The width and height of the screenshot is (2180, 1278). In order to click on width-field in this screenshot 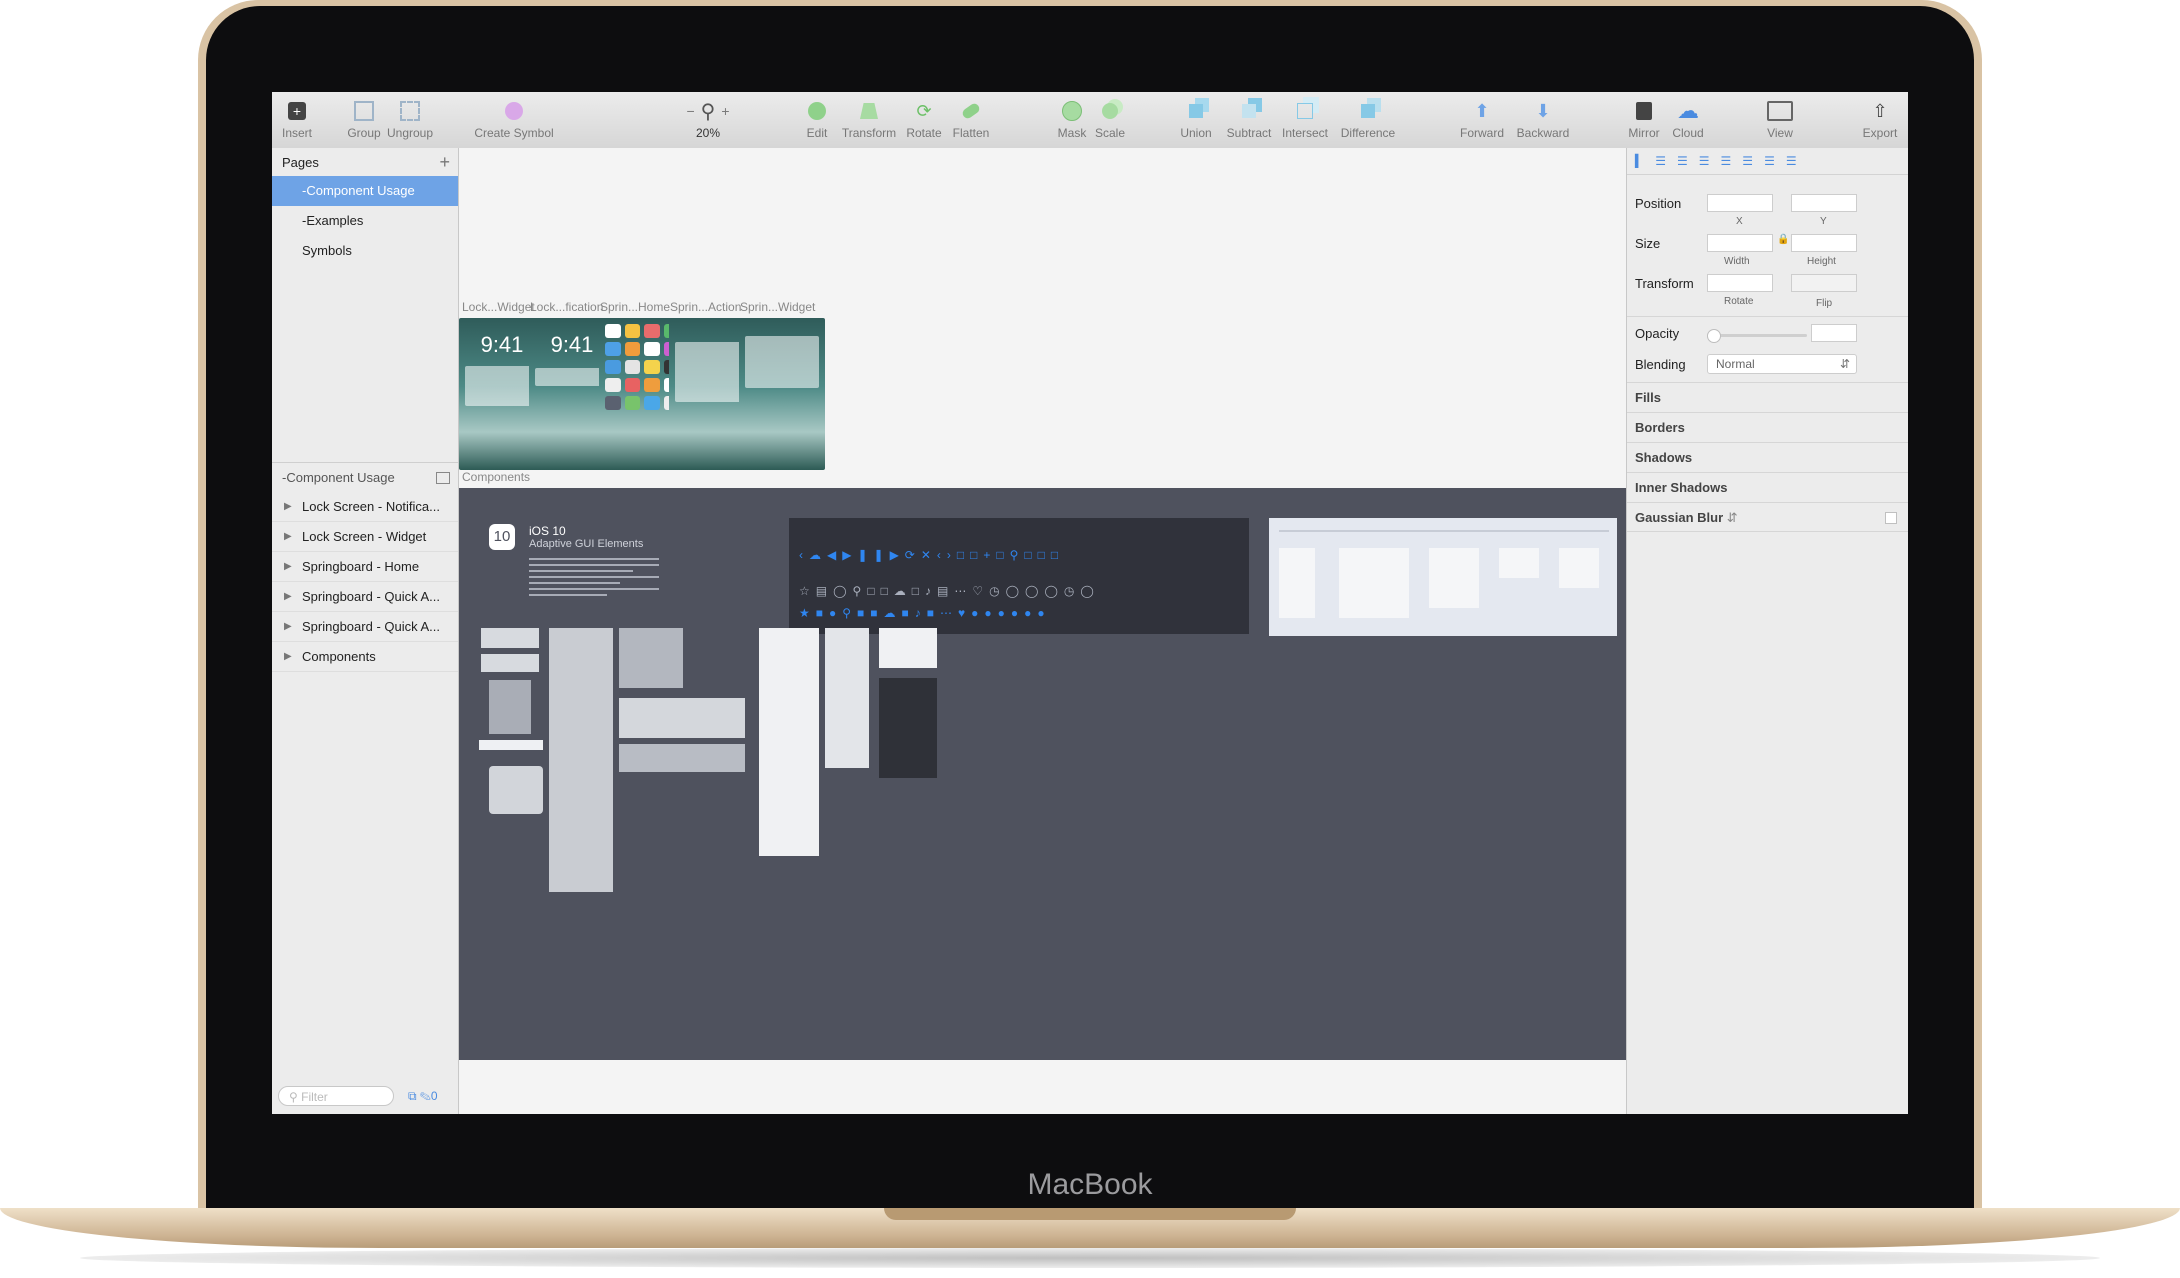, I will do `click(1740, 243)`.